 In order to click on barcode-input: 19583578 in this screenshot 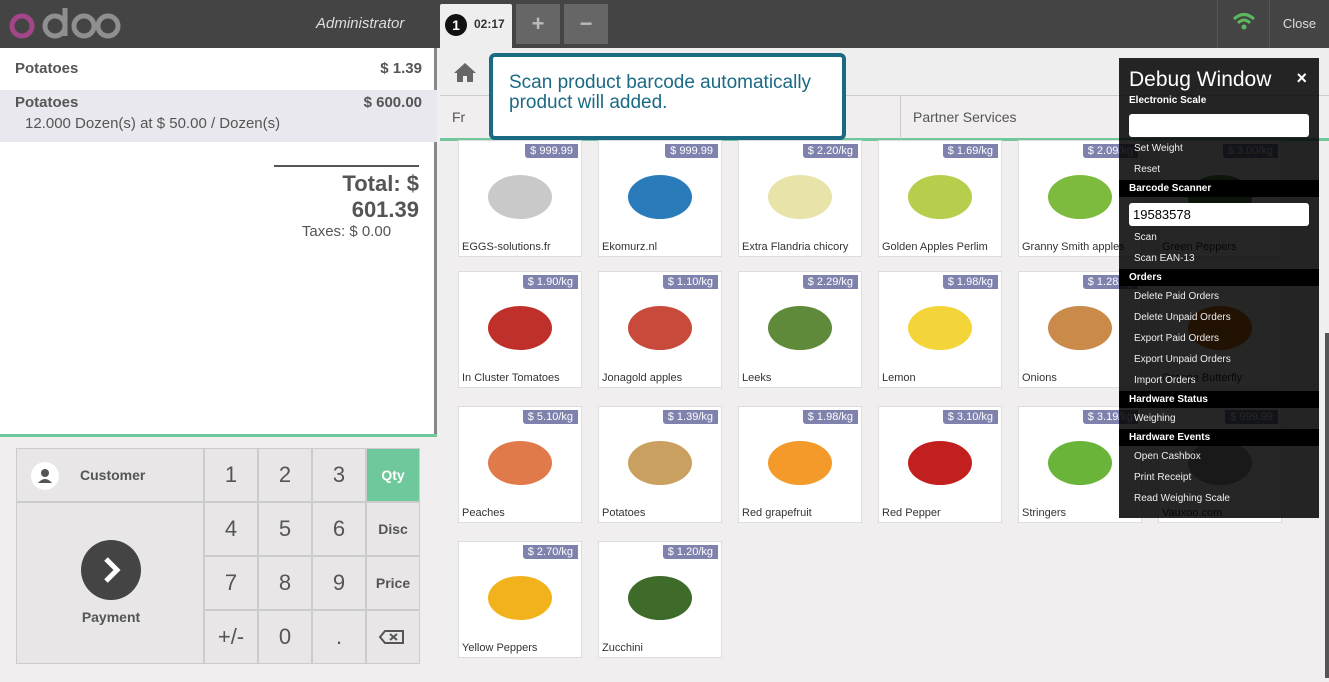, I will do `click(1219, 214)`.